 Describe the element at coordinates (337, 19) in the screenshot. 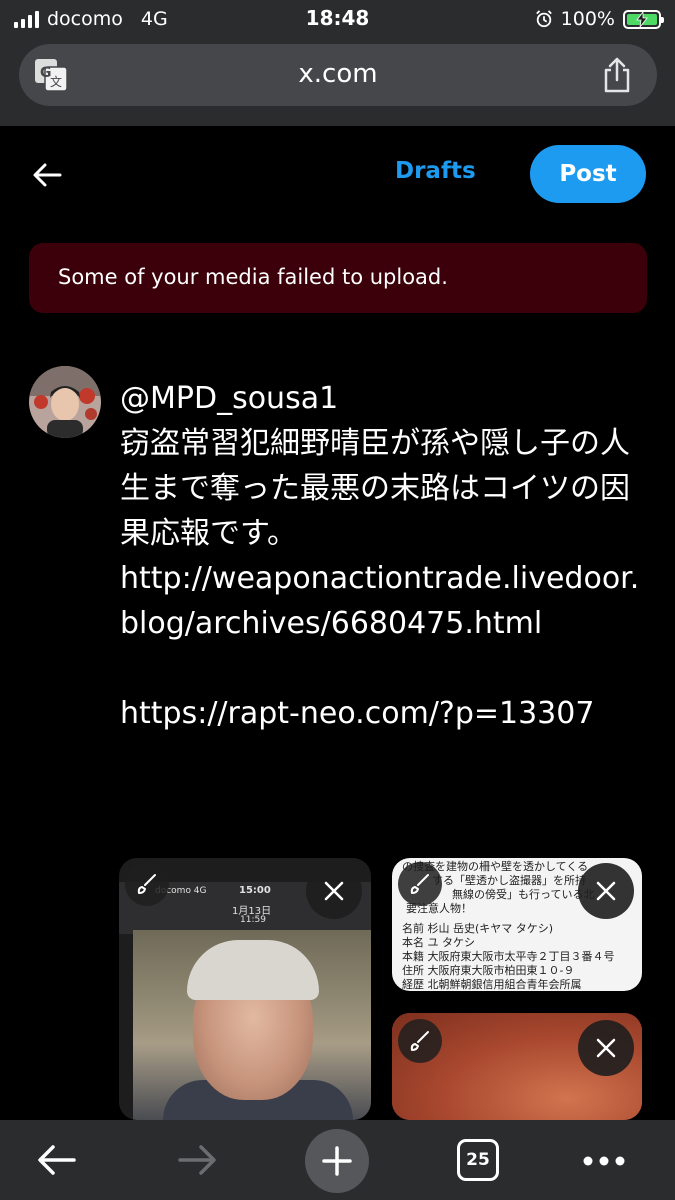

I see `status-bar: docomo 4G 18:48 100%` at that location.